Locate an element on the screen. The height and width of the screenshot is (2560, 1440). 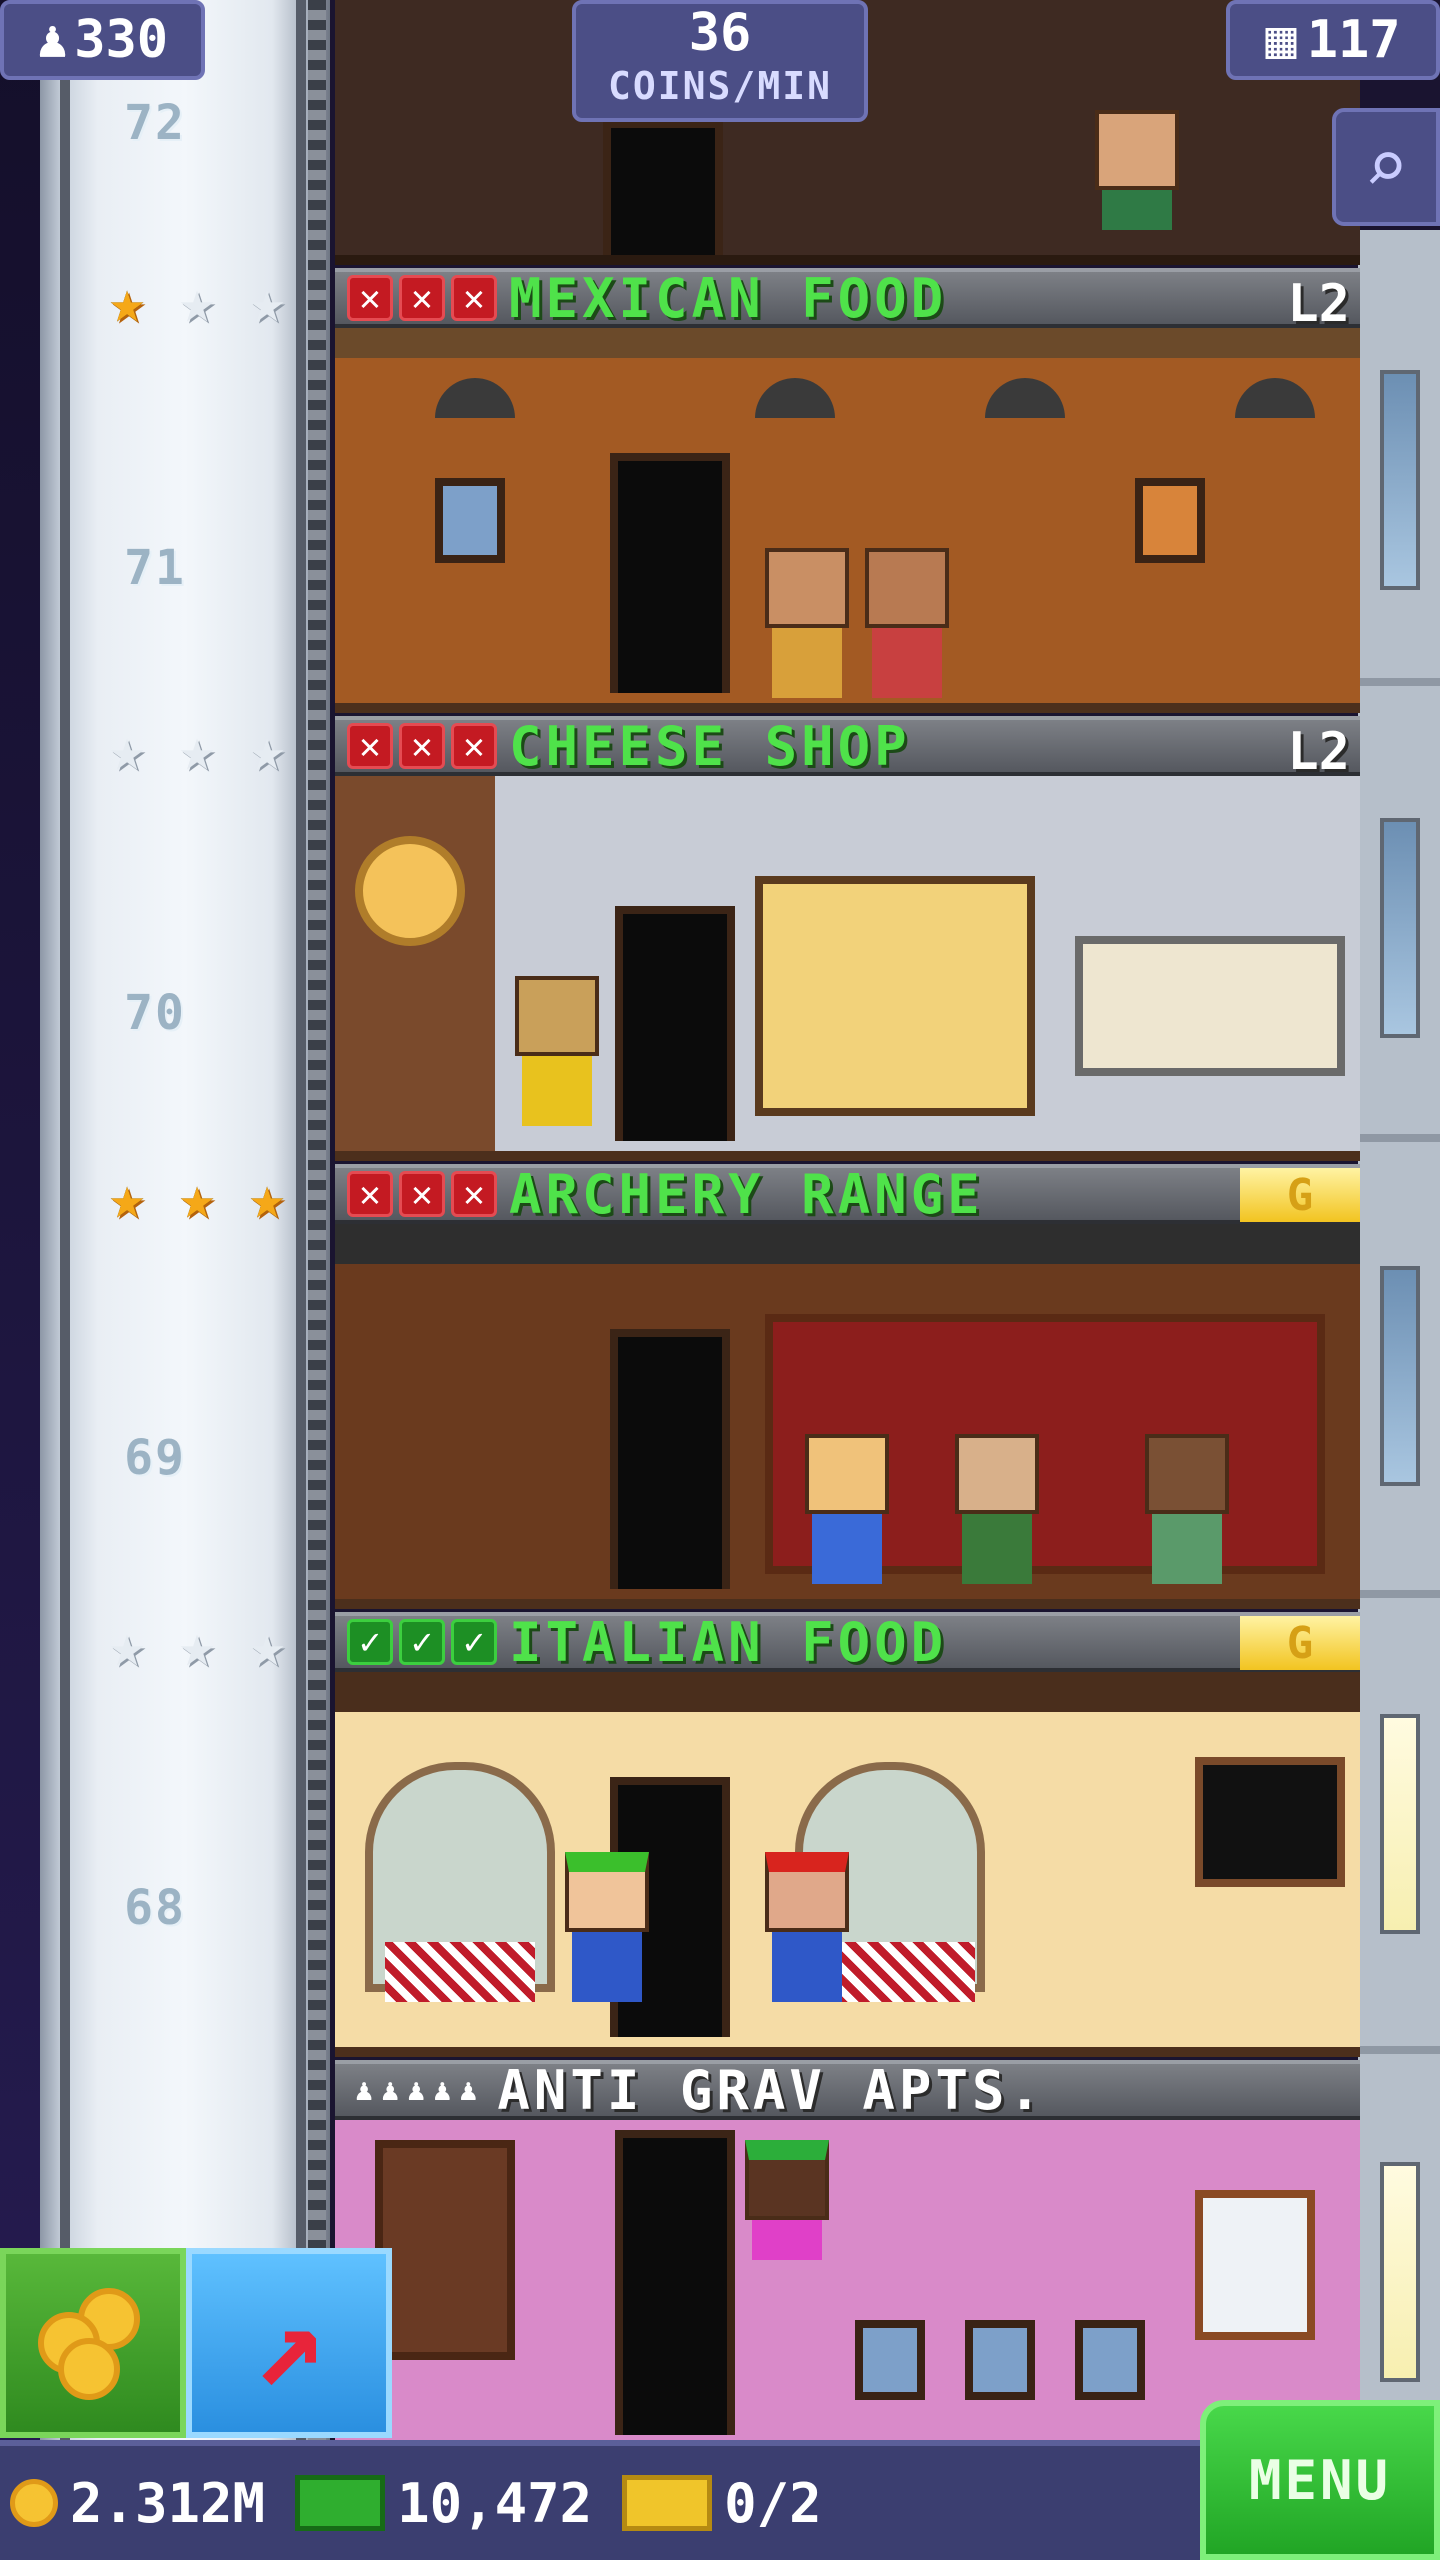
floor-number-71: 71 is located at coordinates (155, 568).